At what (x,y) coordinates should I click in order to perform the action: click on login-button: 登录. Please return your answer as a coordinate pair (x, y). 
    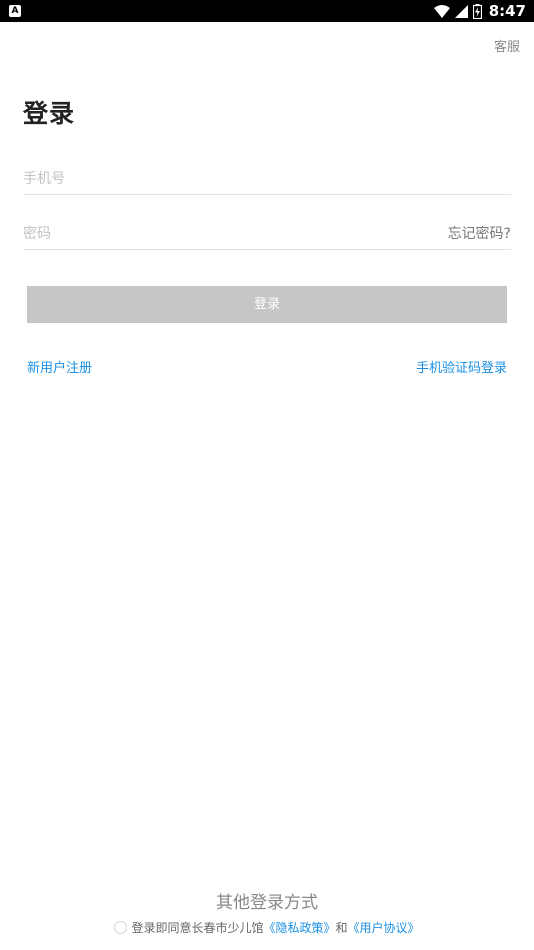
    Looking at the image, I should click on (267, 304).